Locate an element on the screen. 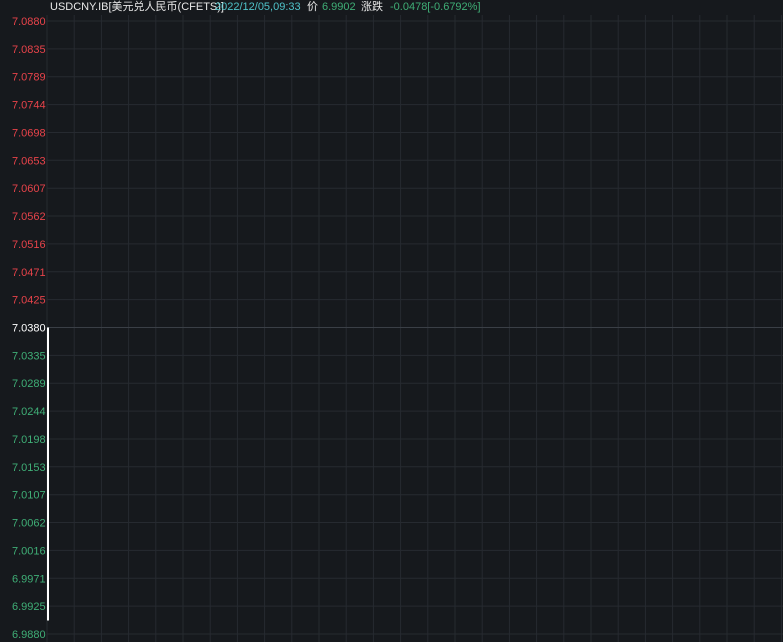 Image resolution: width=783 pixels, height=642 pixels. y-tick-label: 7.0471 is located at coordinates (29, 273).